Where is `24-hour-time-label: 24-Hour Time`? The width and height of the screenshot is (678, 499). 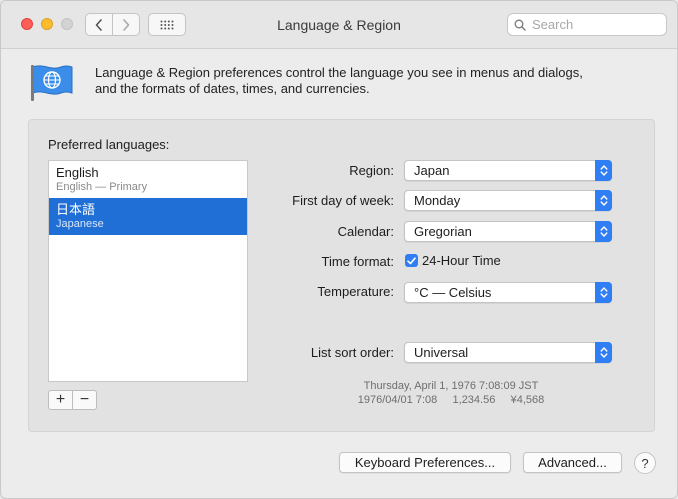 24-hour-time-label: 24-Hour Time is located at coordinates (461, 260).